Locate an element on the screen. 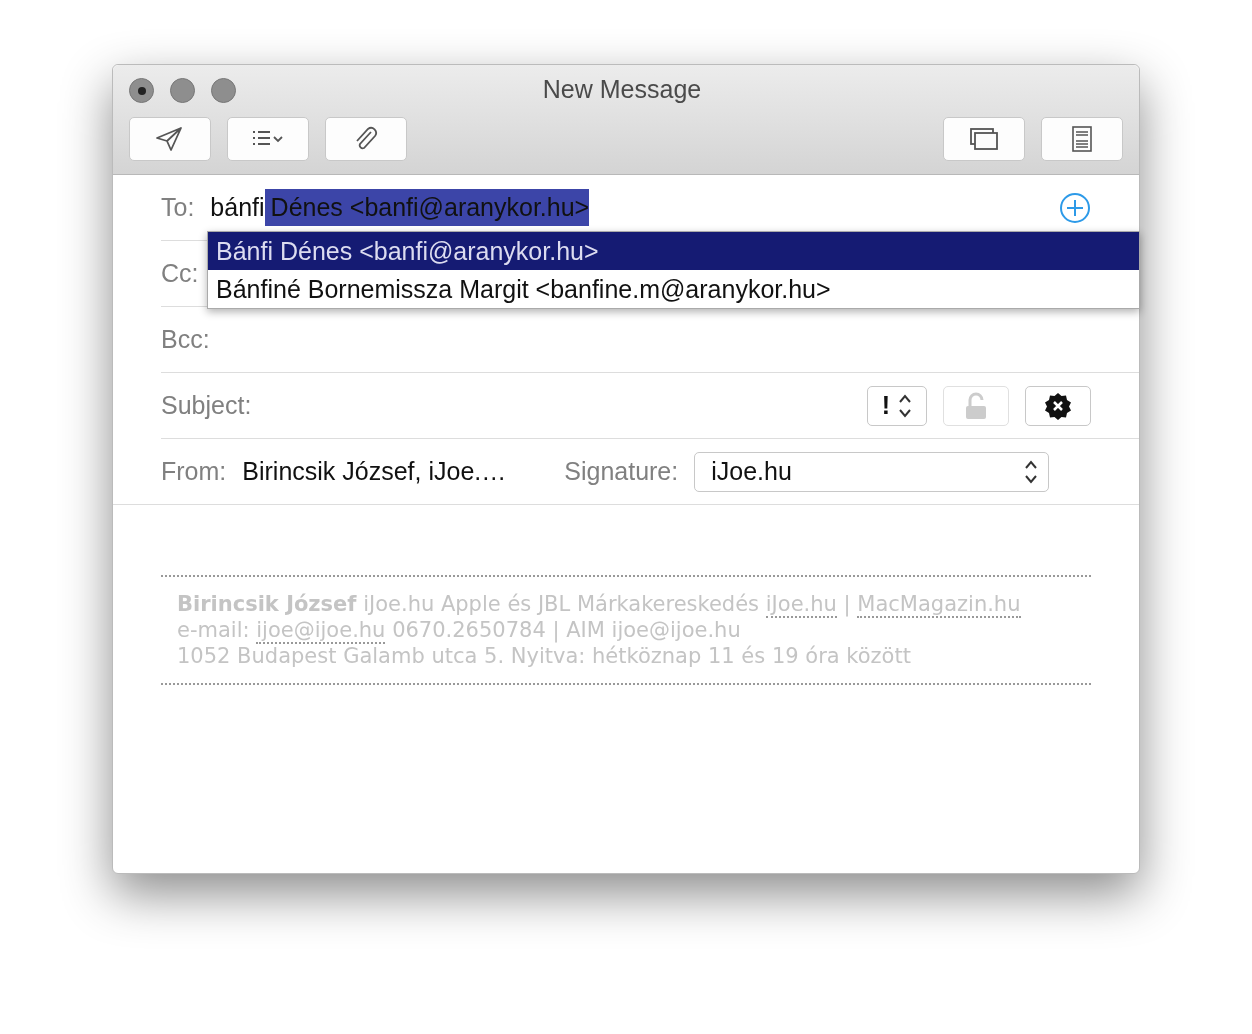  badge-x-icon is located at coordinates (1058, 405).